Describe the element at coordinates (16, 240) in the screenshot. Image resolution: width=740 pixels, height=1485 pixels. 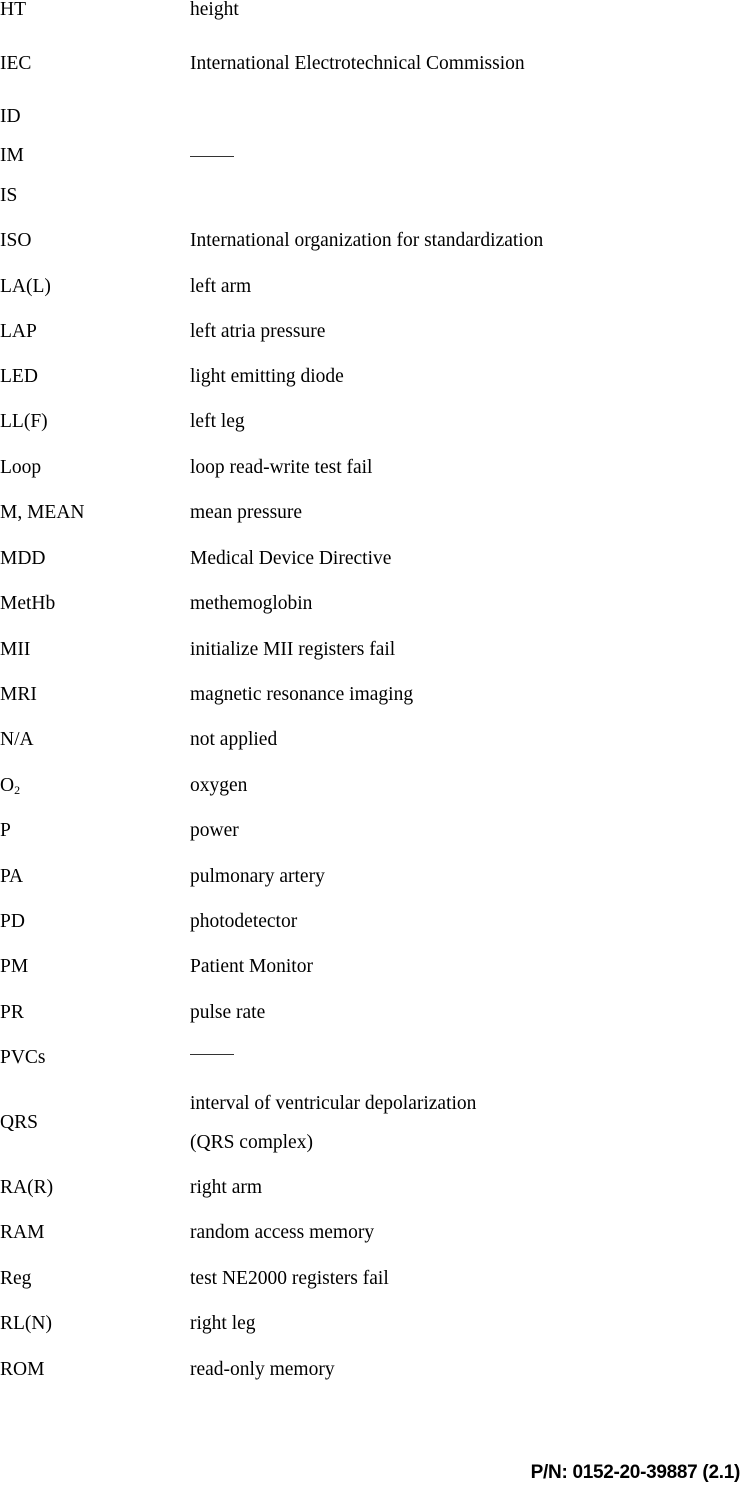
I see `abbreviation: ISO` at that location.